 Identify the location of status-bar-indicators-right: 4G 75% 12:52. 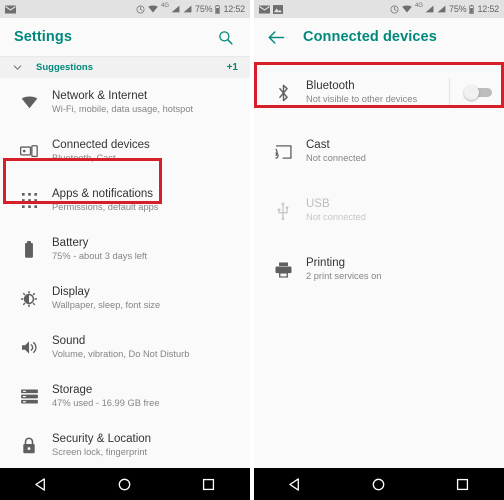
(444, 8).